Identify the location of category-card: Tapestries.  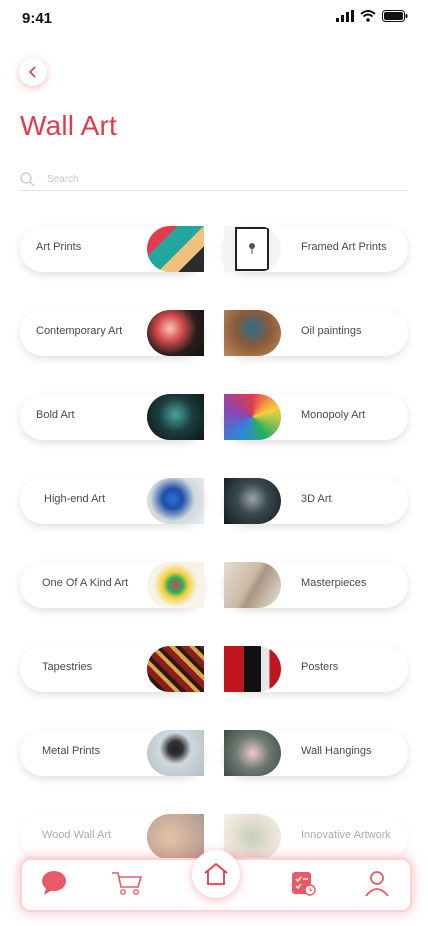
(112, 669).